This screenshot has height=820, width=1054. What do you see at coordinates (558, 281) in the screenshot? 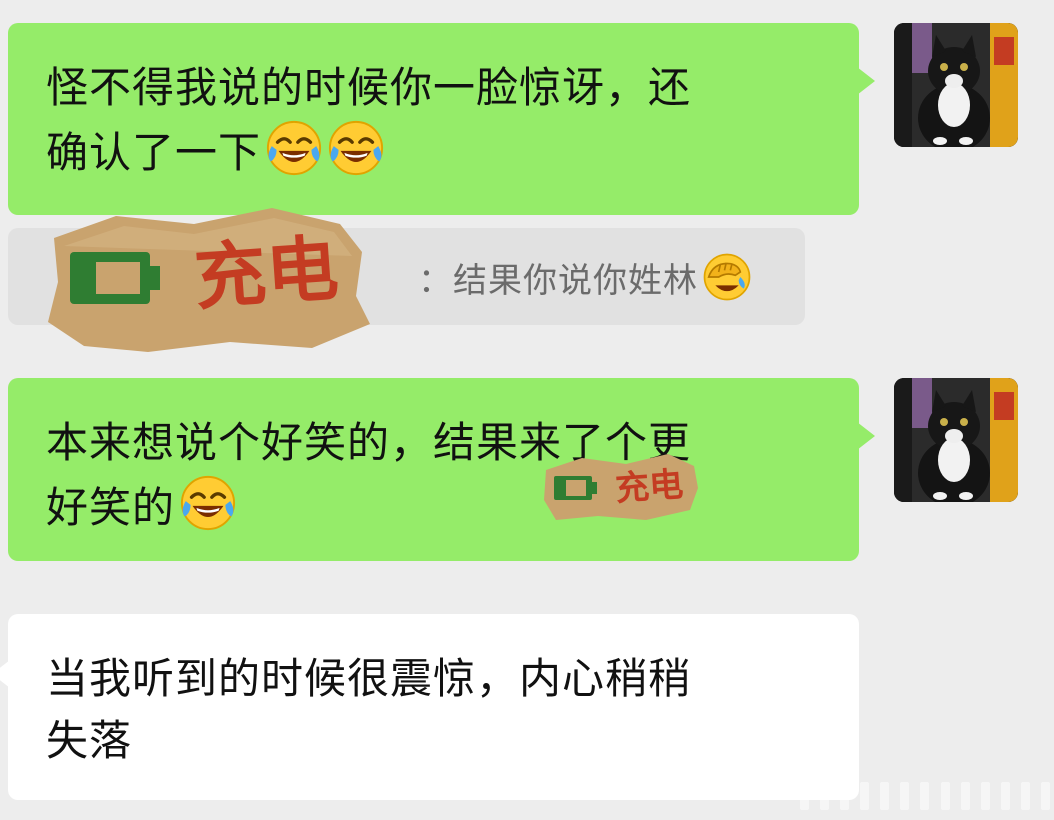
I see `quote-text: ：结果你说你姓林` at bounding box center [558, 281].